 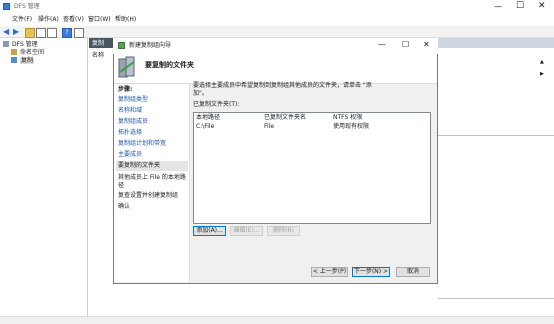 I want to click on show-tree-icon, so click(x=41, y=33).